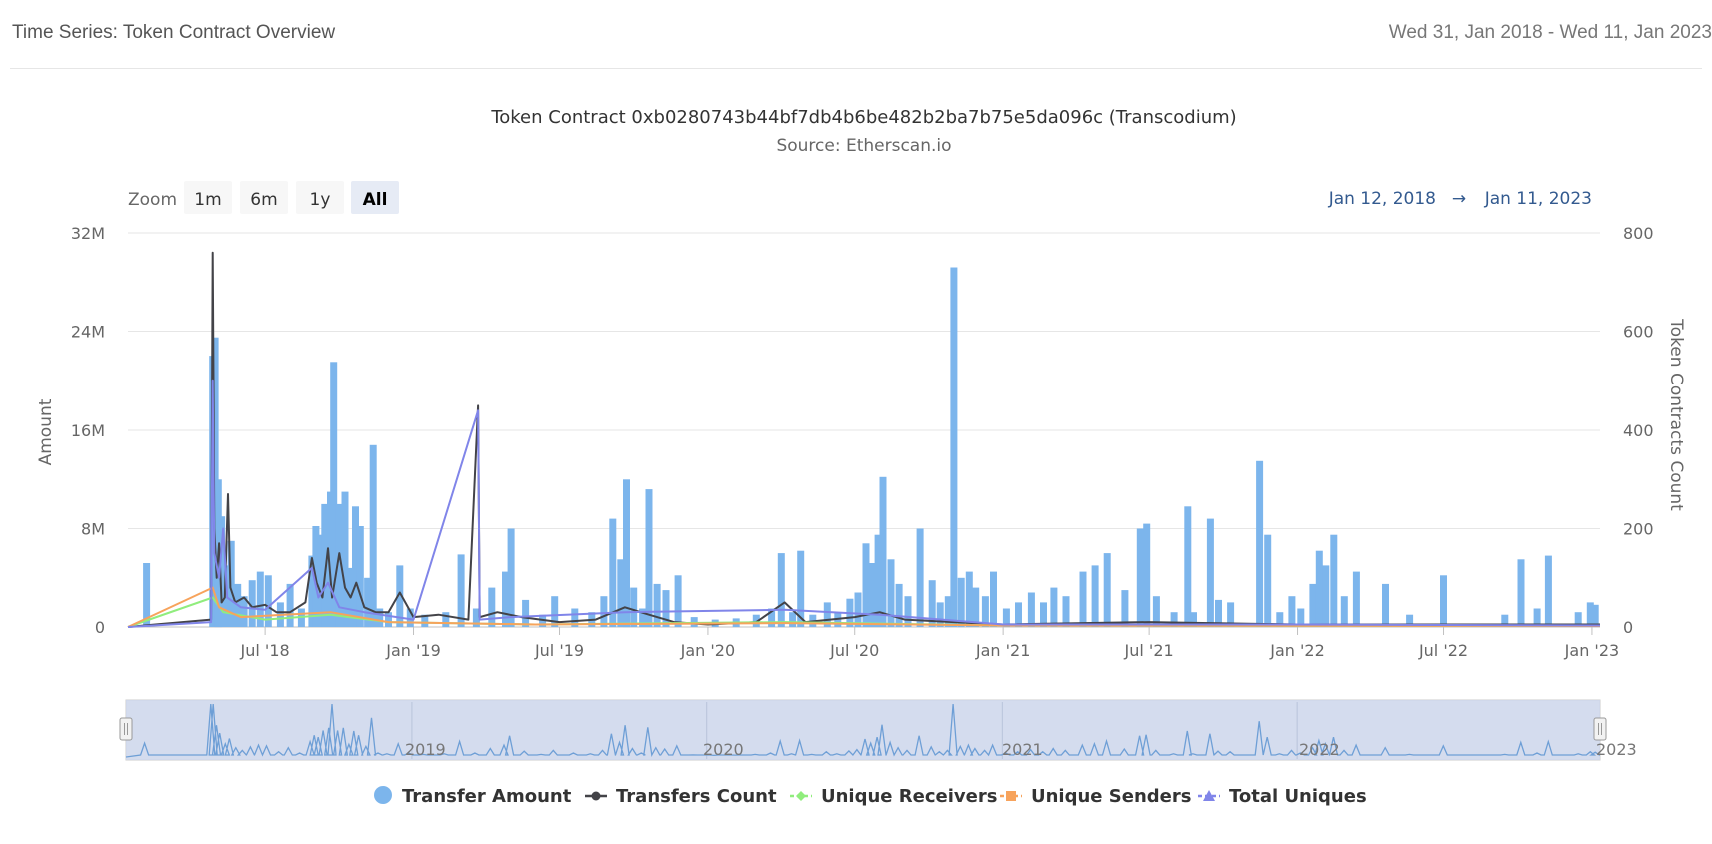  Describe the element at coordinates (1592, 650) in the screenshot. I see `x-tick-label: Jan '23` at that location.